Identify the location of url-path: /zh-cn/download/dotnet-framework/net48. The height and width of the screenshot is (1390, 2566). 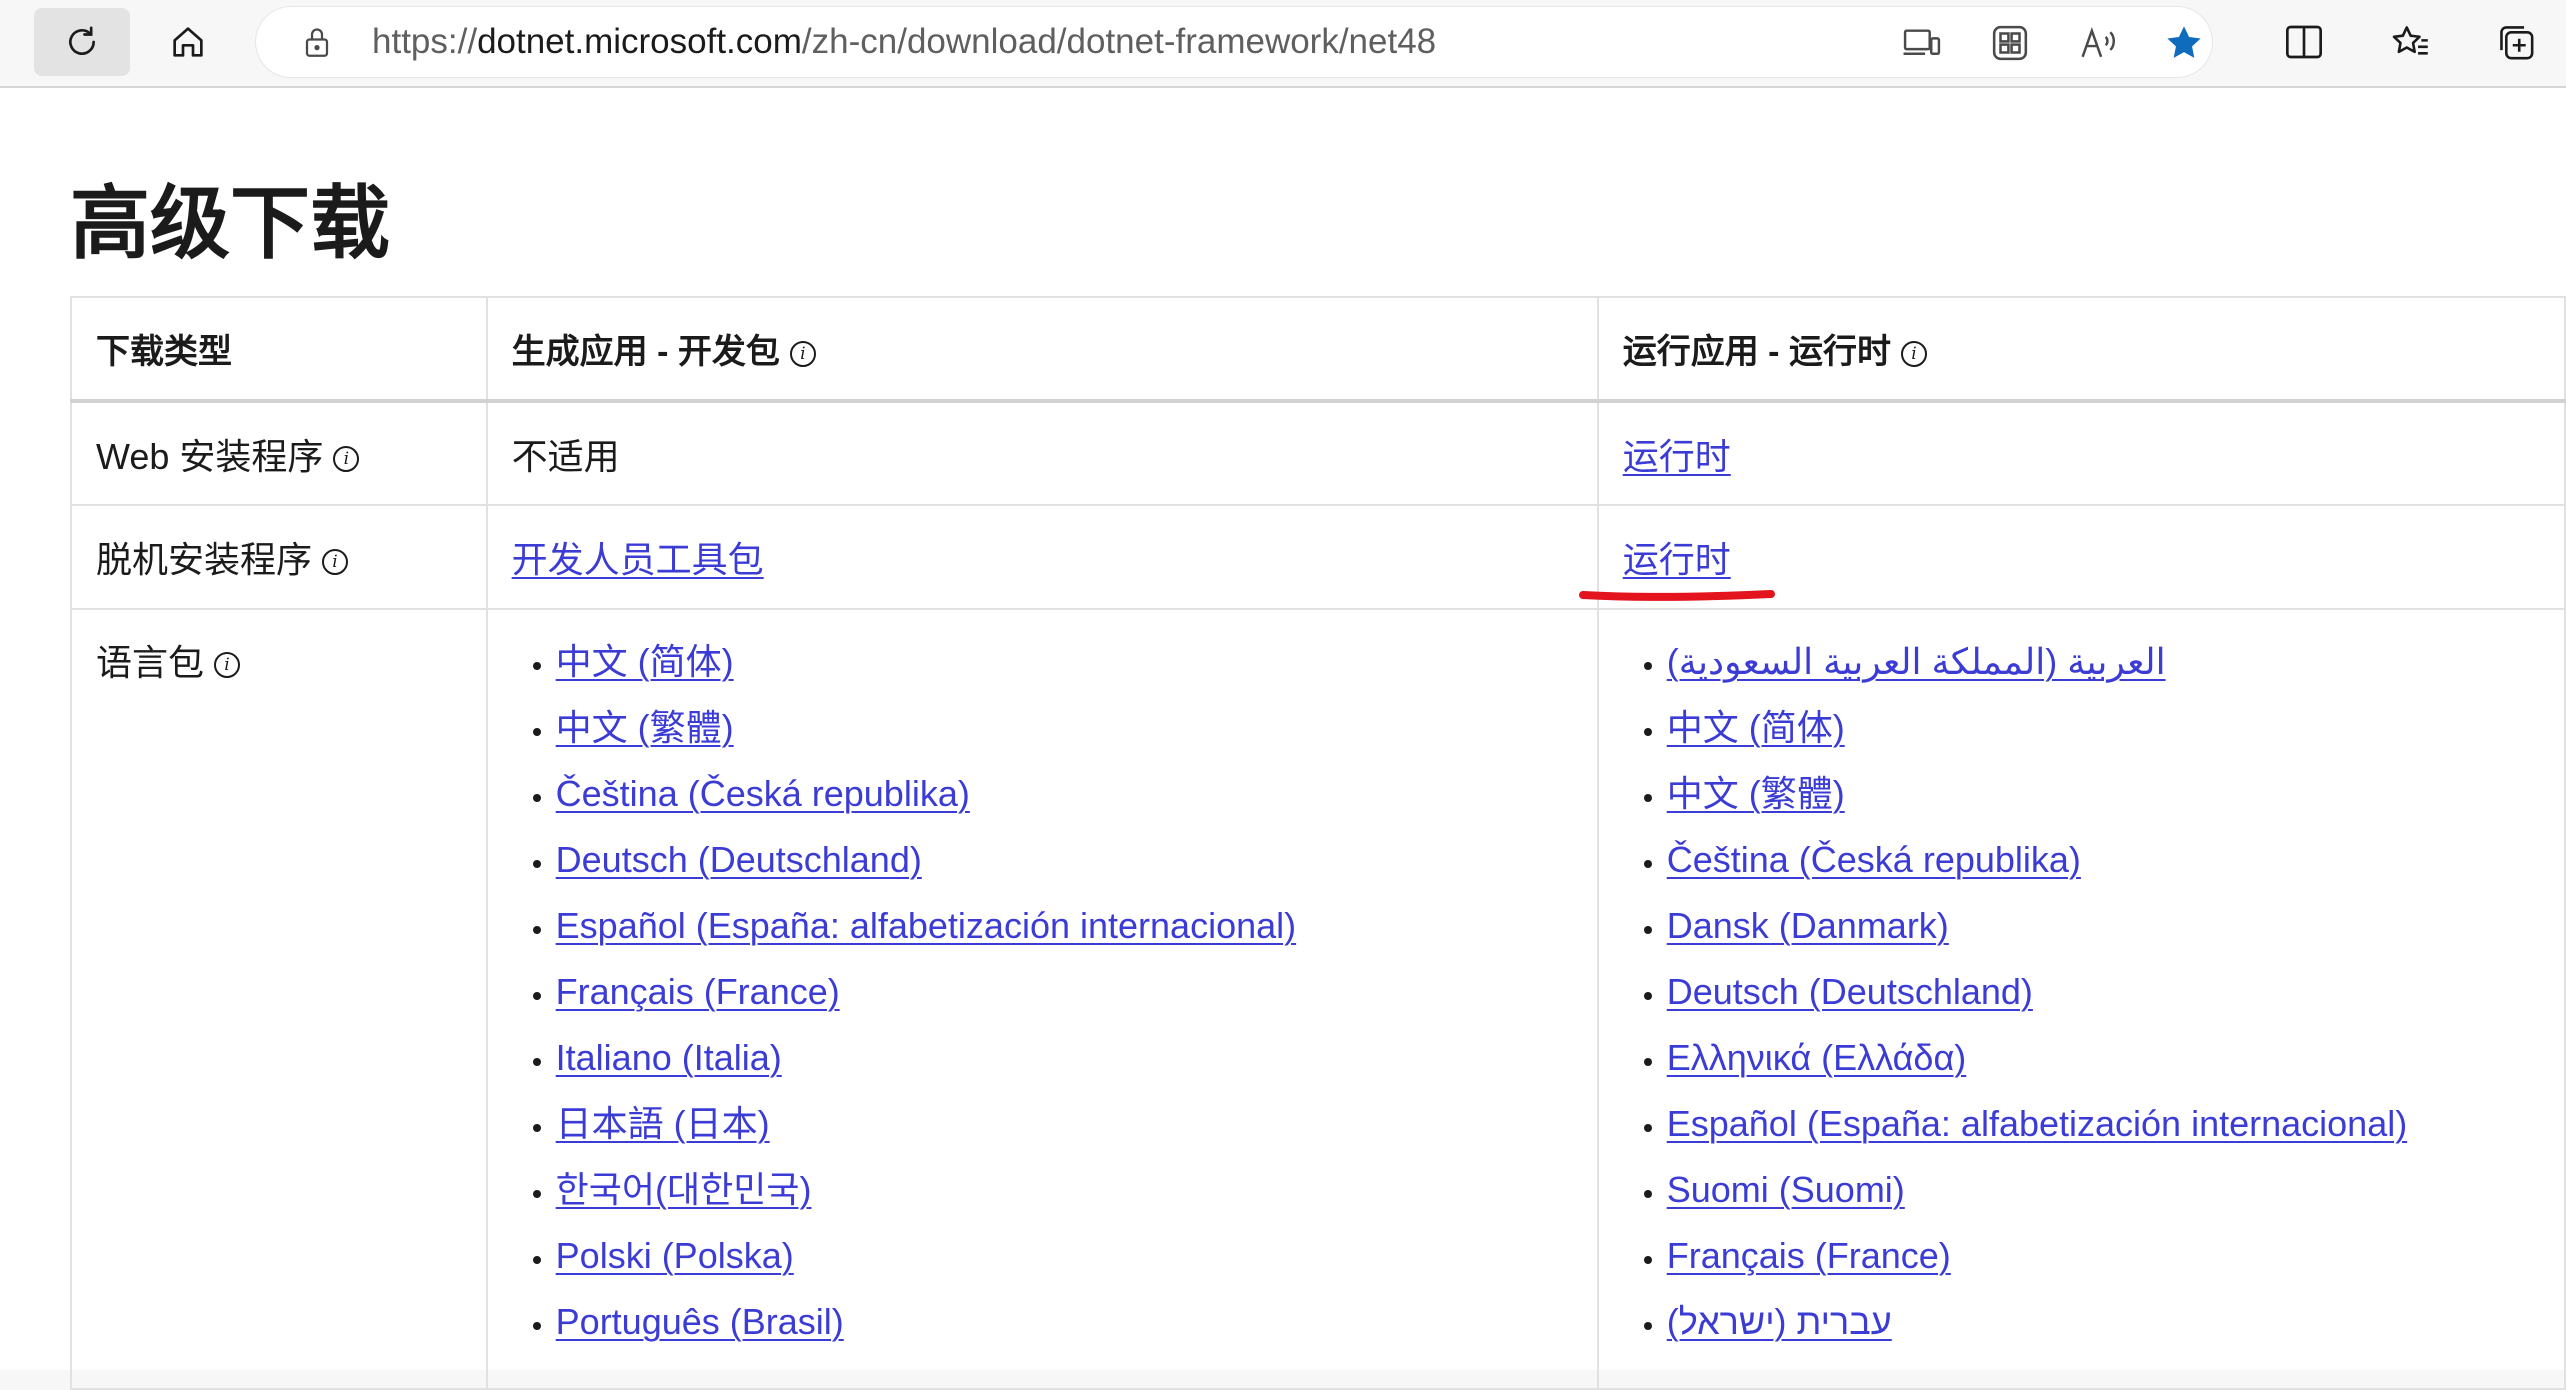
(1119, 41).